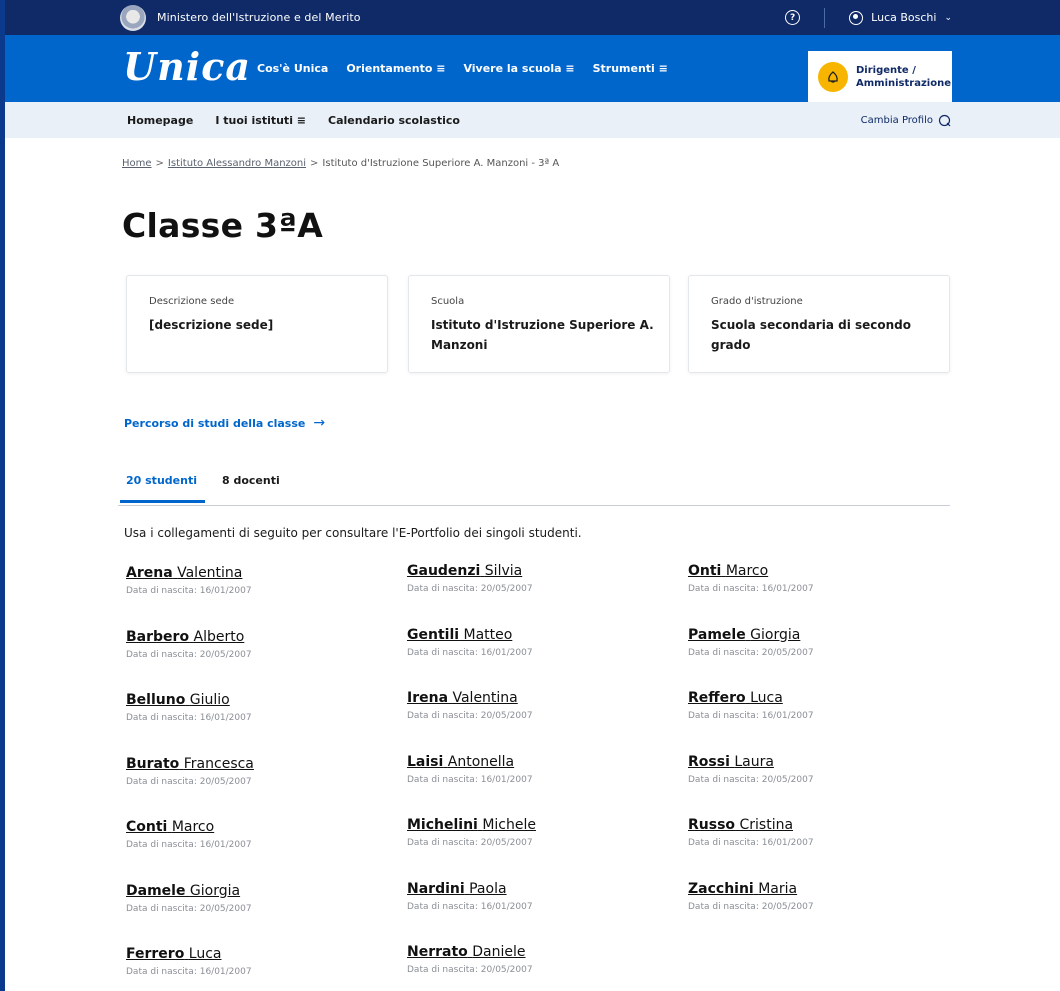 This screenshot has width=1060, height=991. I want to click on student-link: Michelini Michele, so click(537, 825).